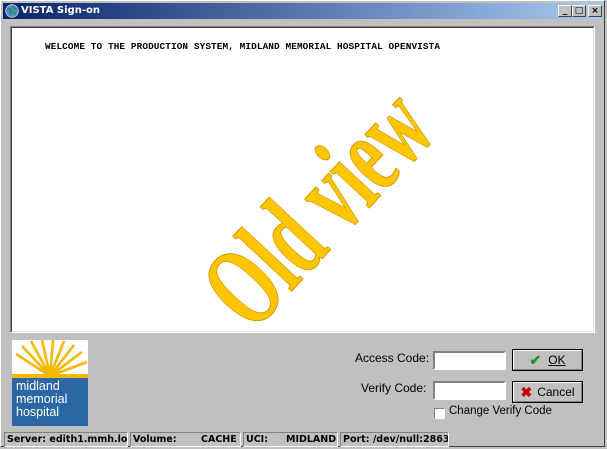  What do you see at coordinates (311, 439) in the screenshot?
I see `uci-value: MIDLAND` at bounding box center [311, 439].